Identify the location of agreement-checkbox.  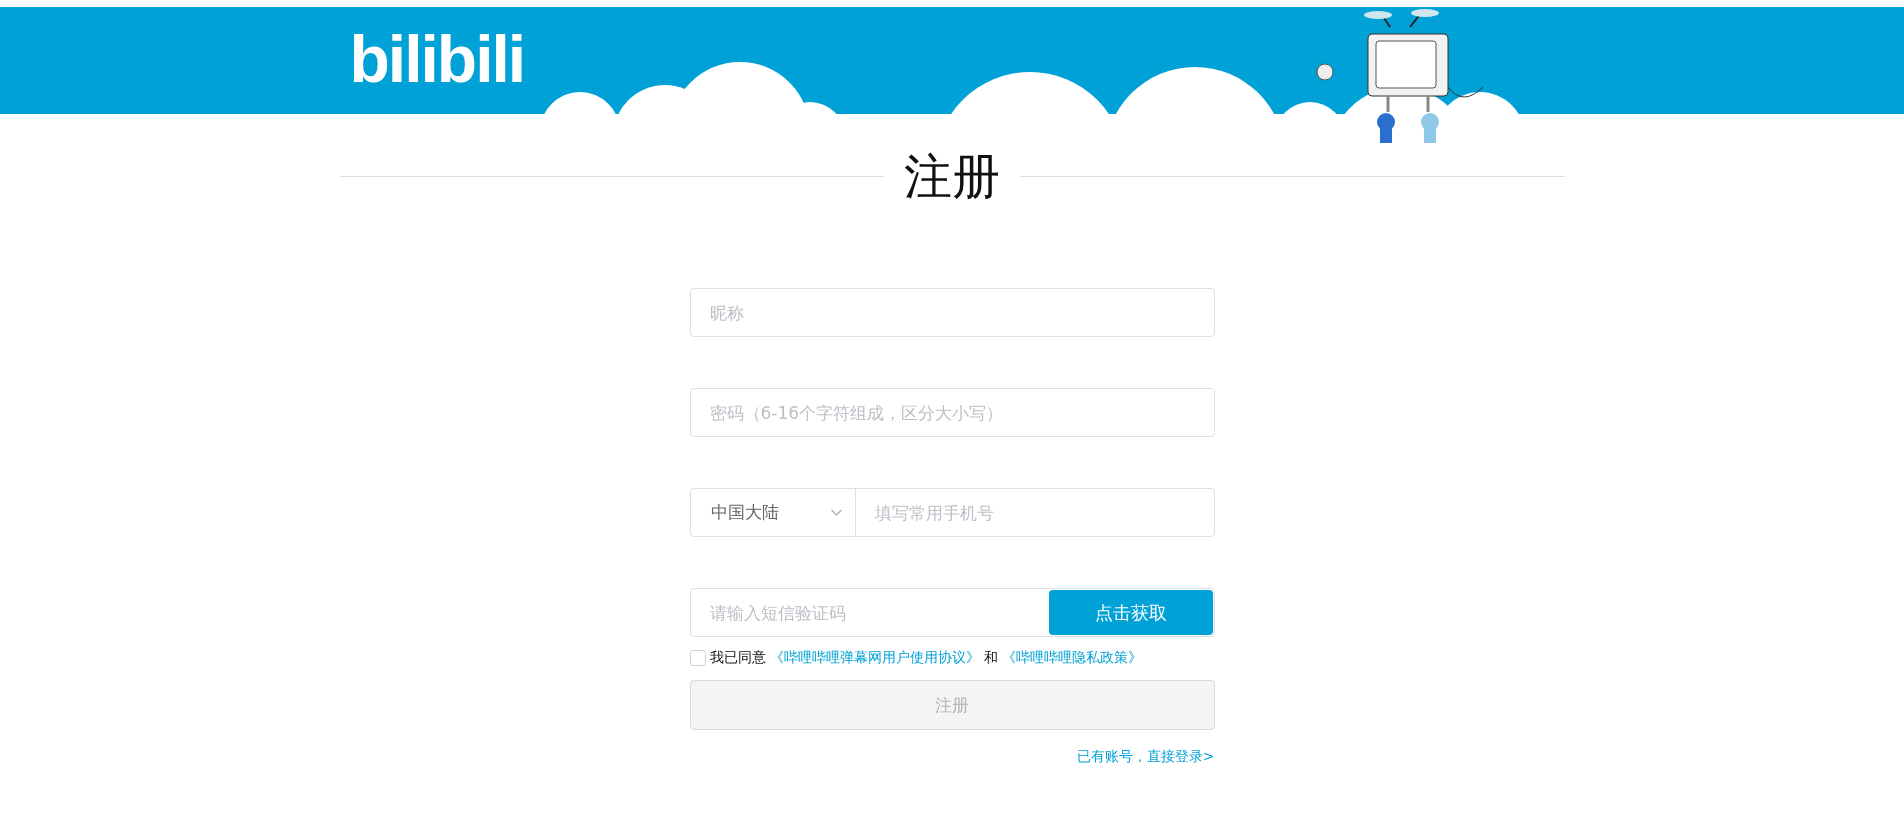
(697, 658).